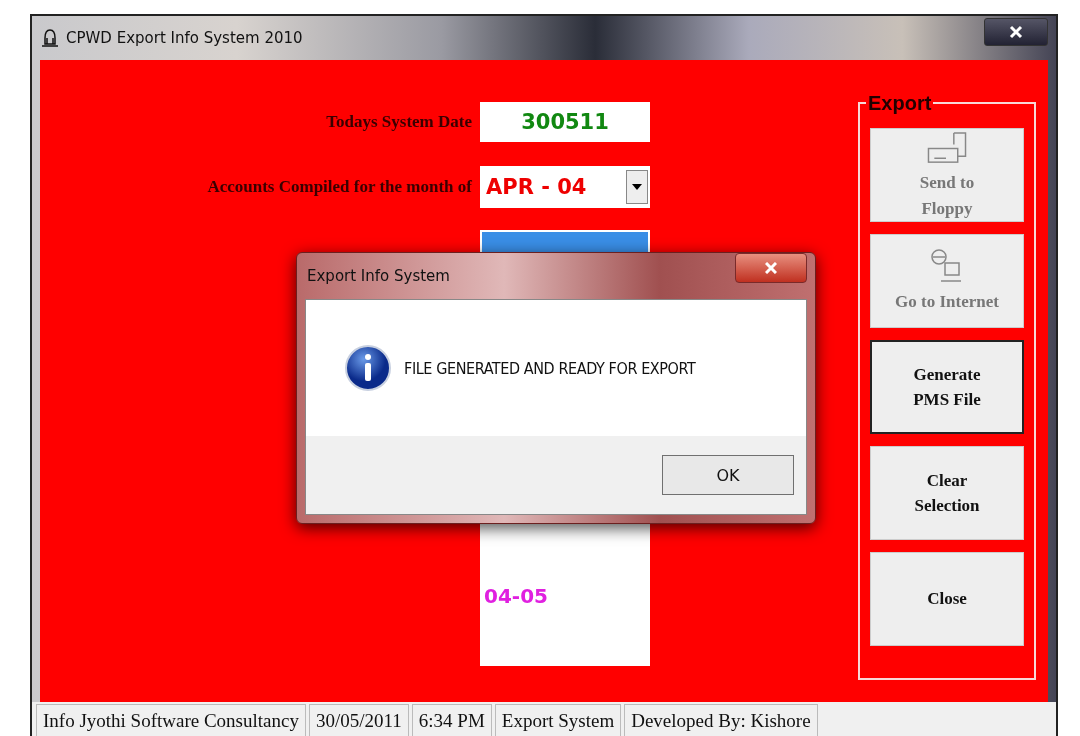 This screenshot has width=1080, height=736. I want to click on dialog-title: Export Info System, so click(378, 276).